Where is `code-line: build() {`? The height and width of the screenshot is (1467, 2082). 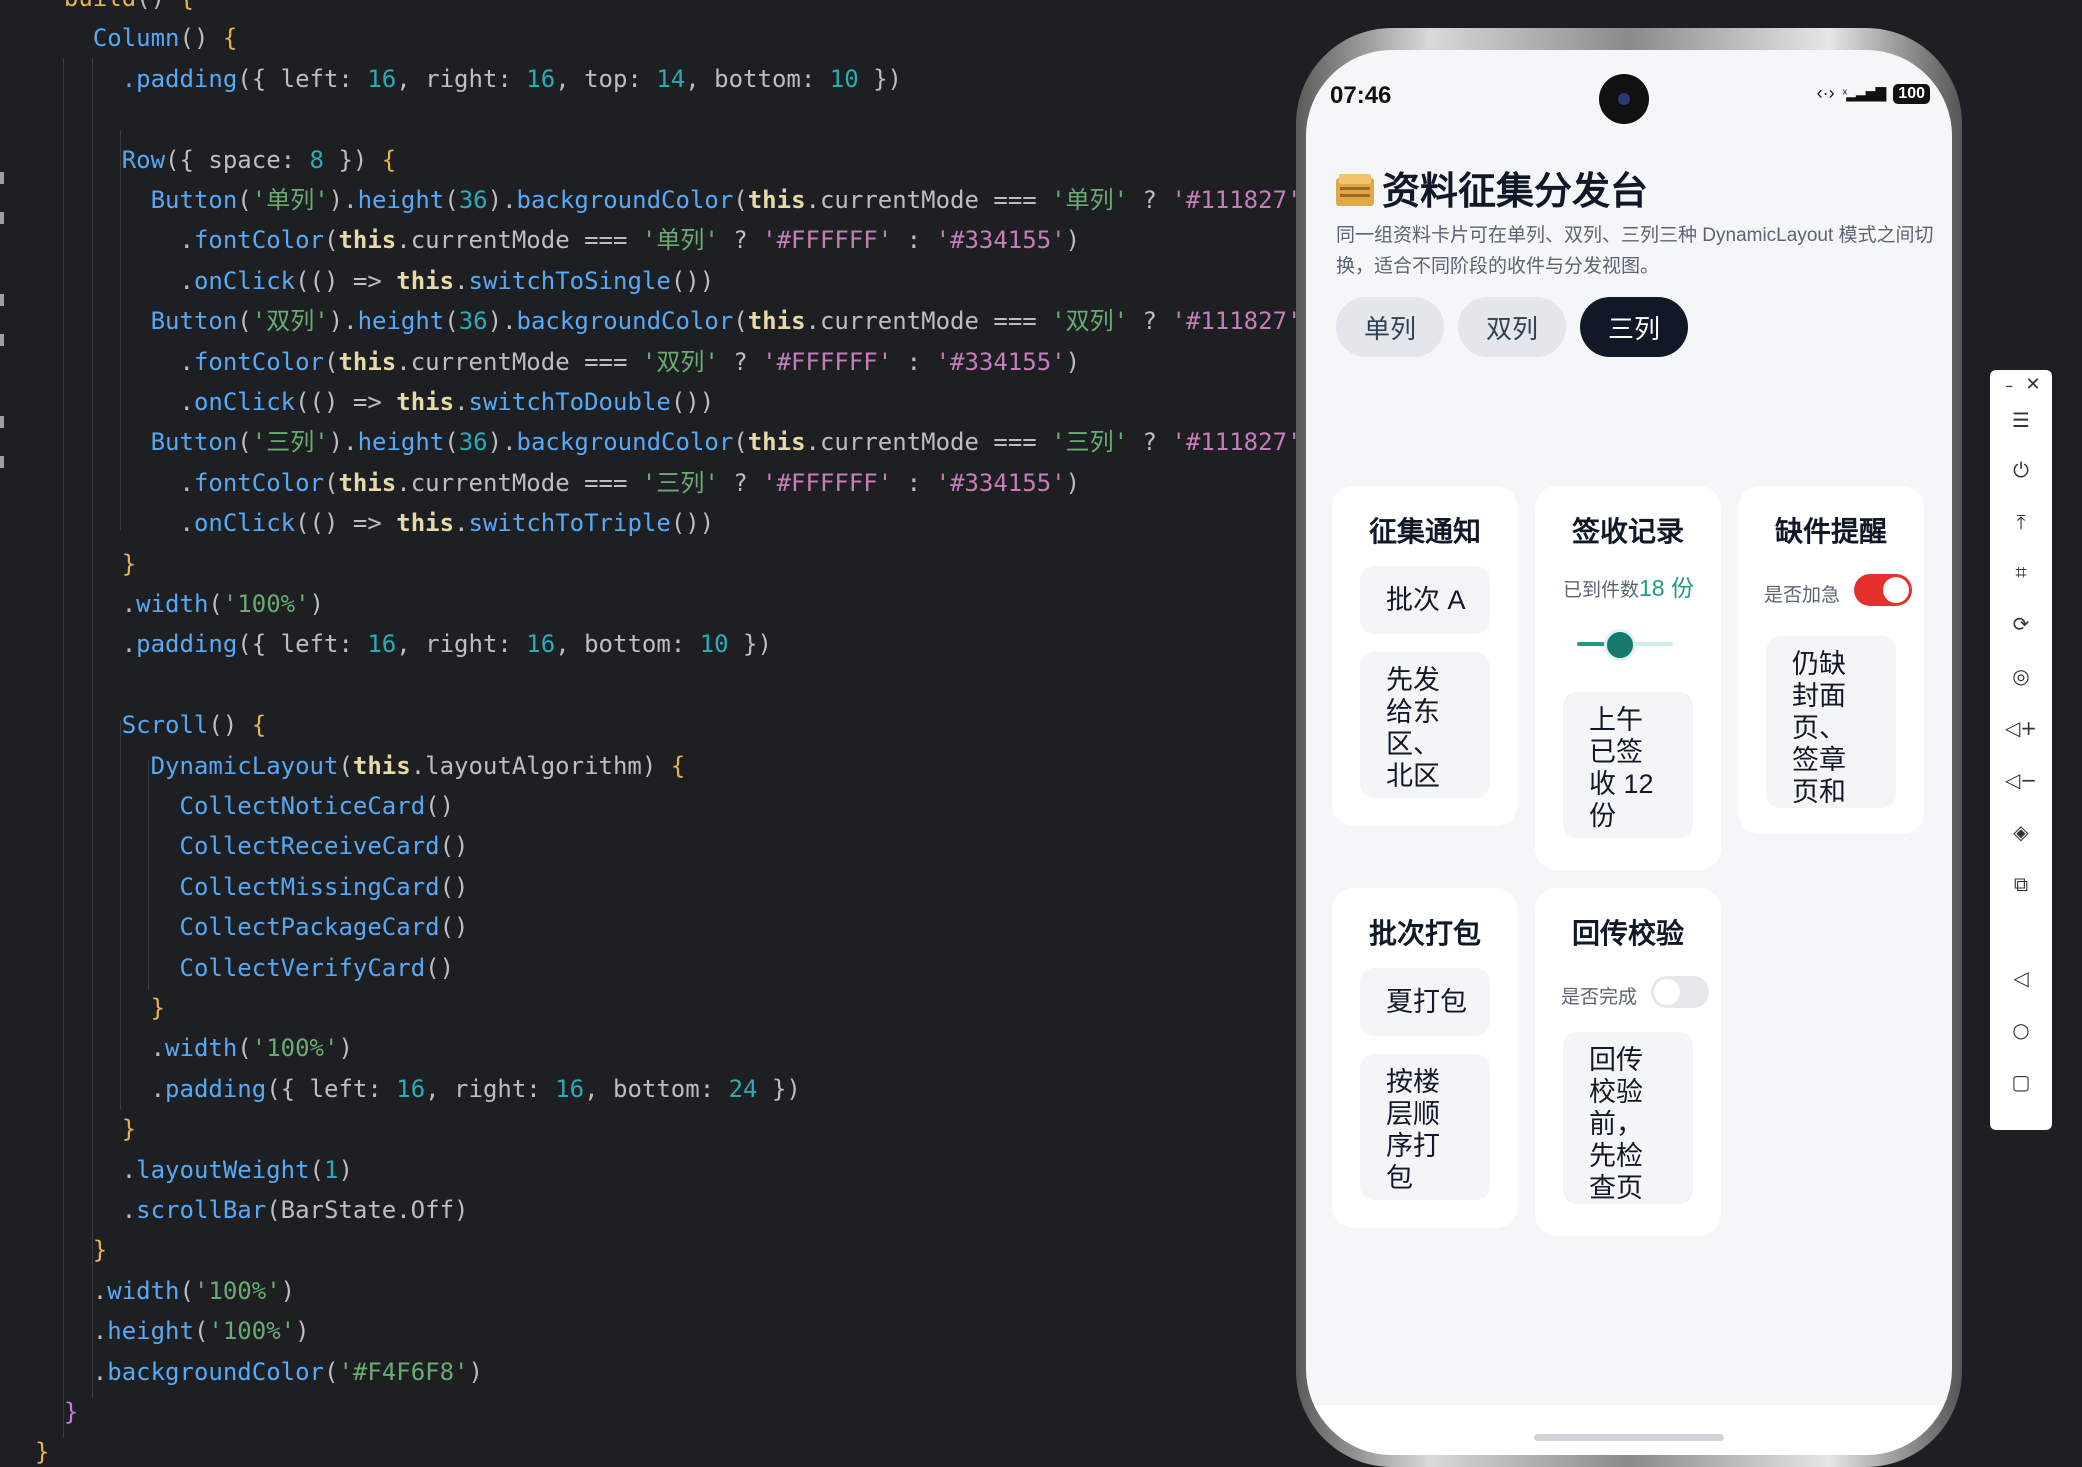 code-line: build() { is located at coordinates (129, 9).